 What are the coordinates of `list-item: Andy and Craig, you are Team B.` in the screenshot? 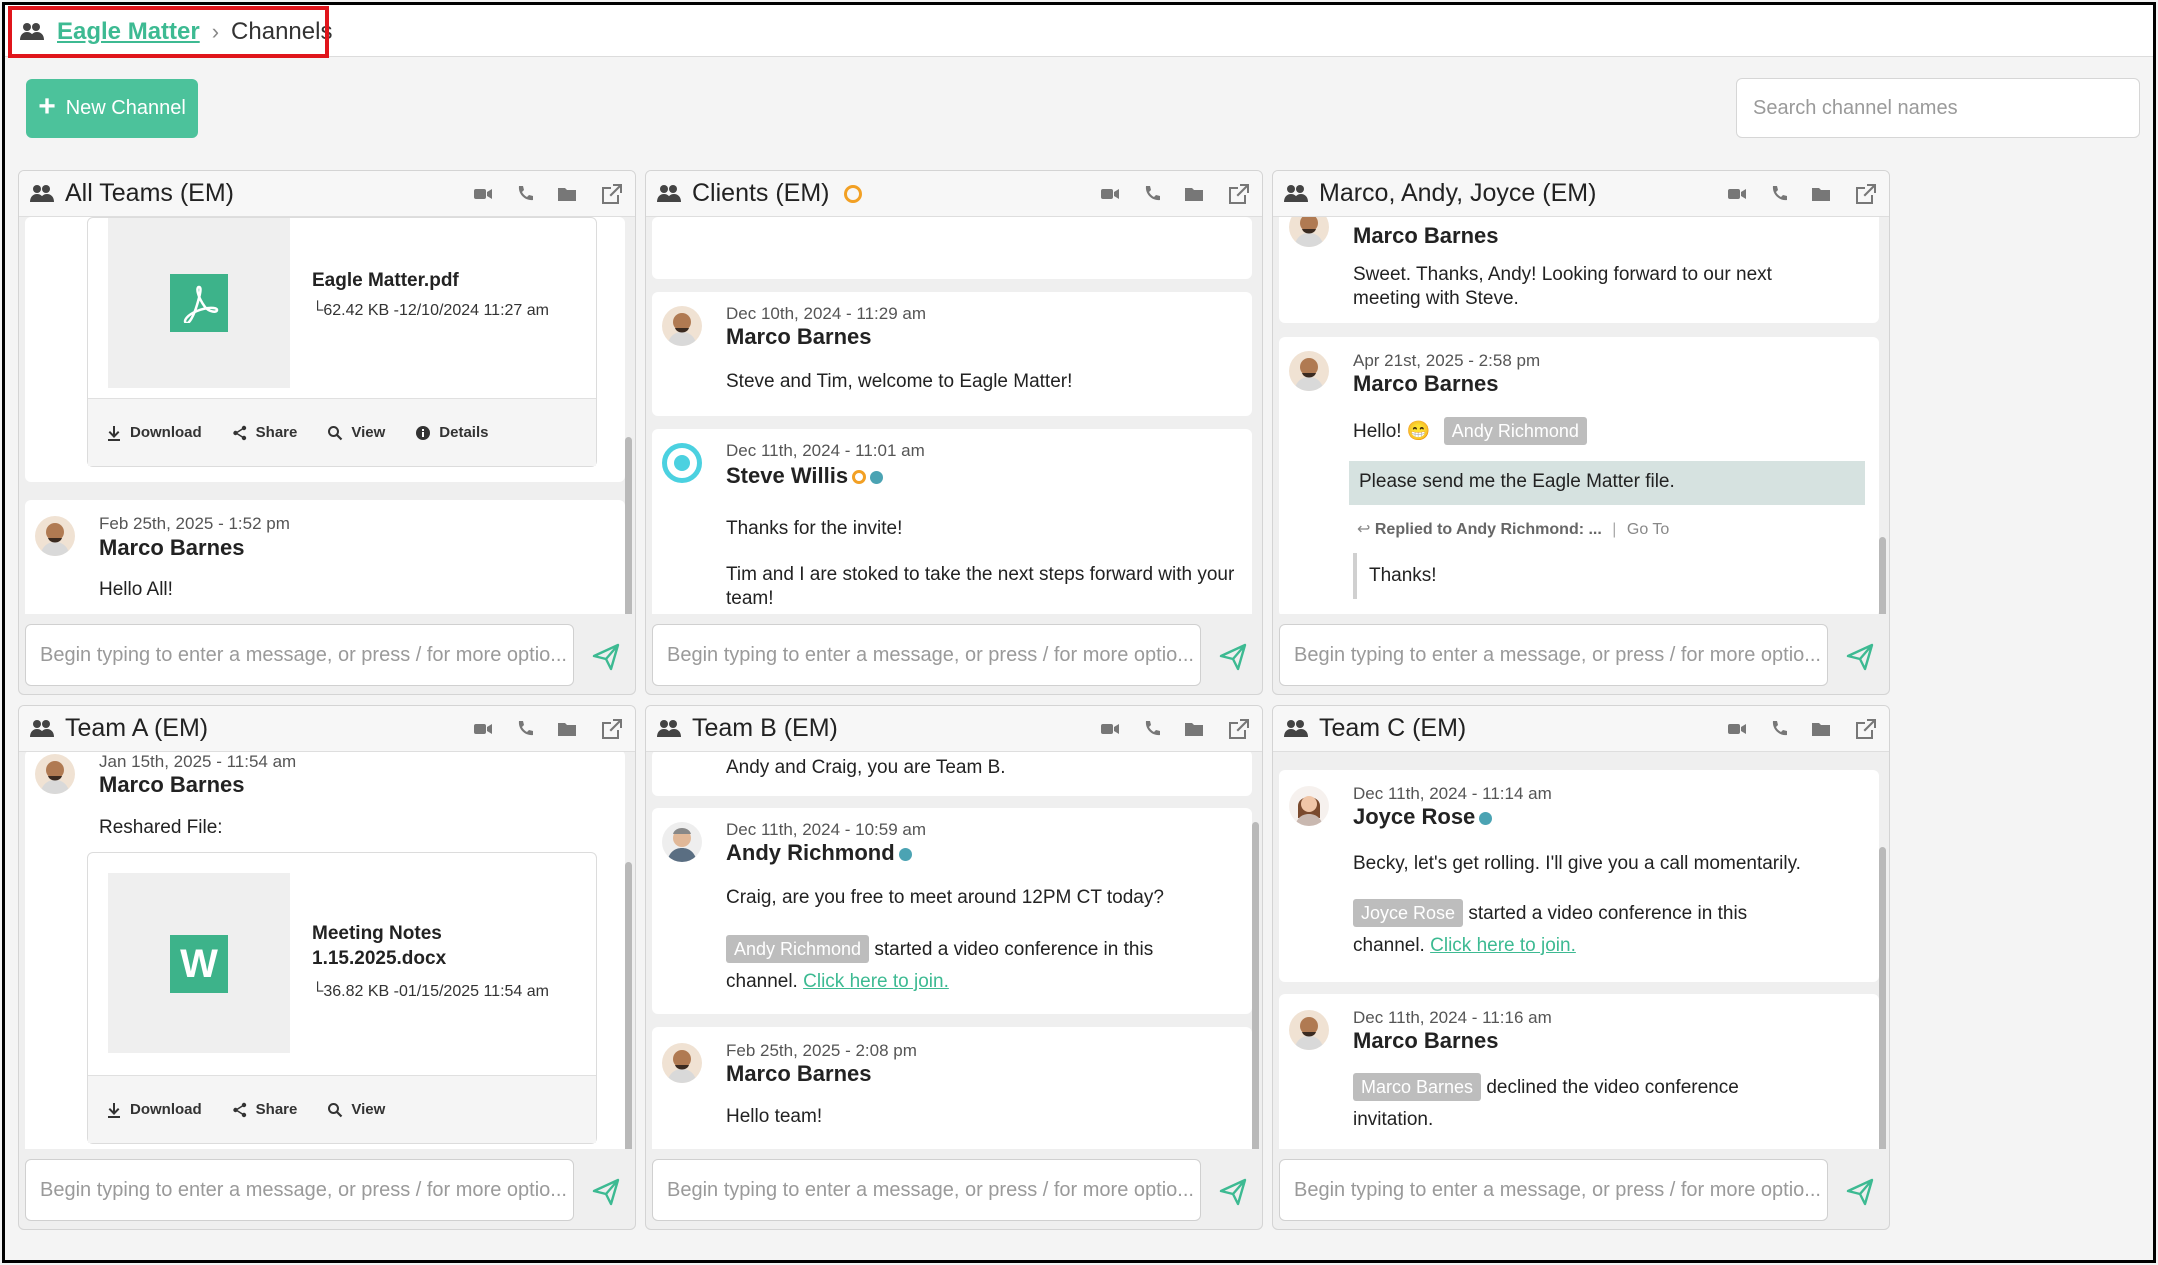 It's located at (952, 774).